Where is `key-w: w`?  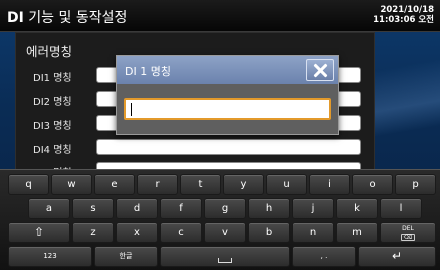
key-w: w is located at coordinates (71, 184).